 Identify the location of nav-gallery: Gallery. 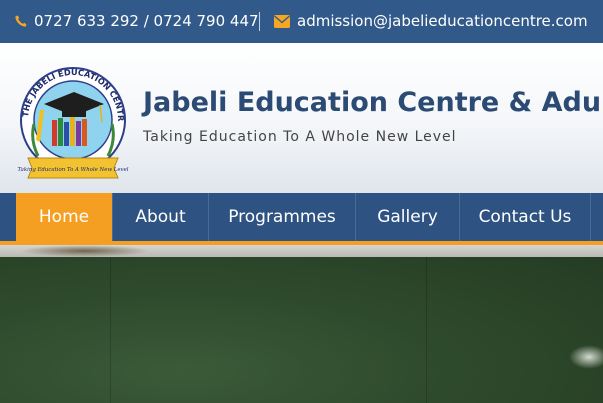
(407, 217).